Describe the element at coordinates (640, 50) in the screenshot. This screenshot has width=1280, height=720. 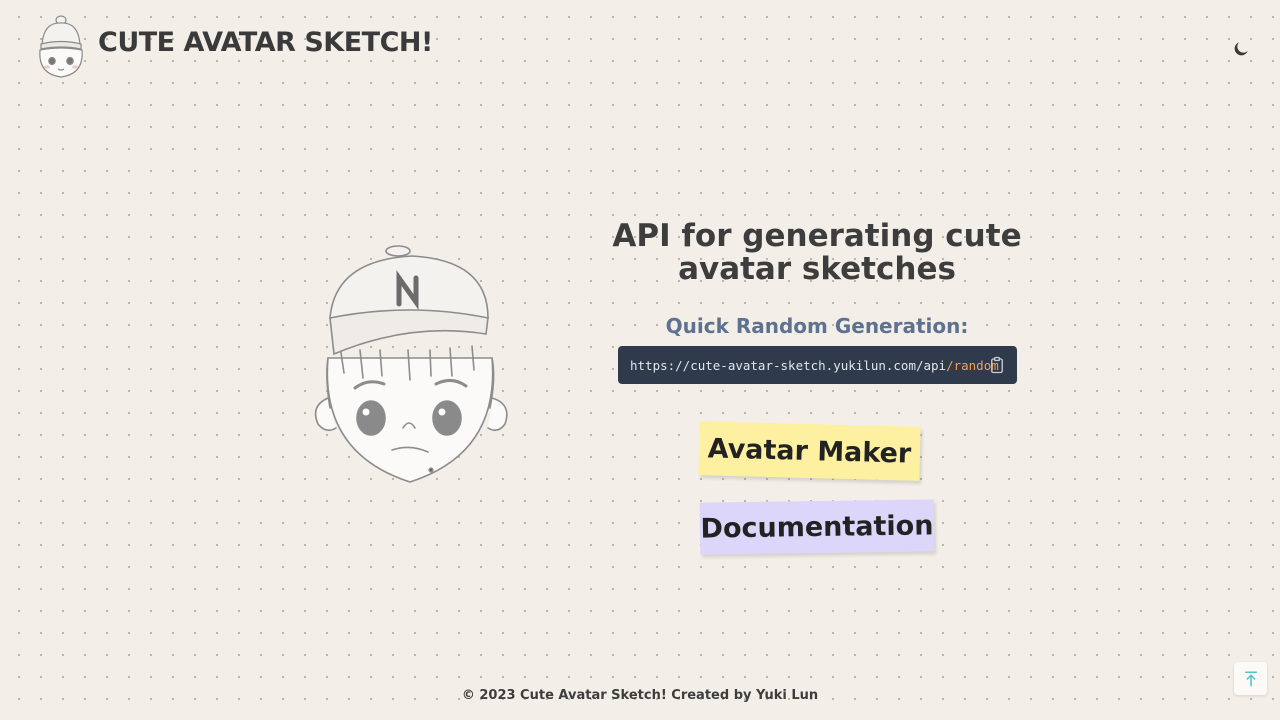
I see `site-header: CUTE AVATAR SKETCH!` at that location.